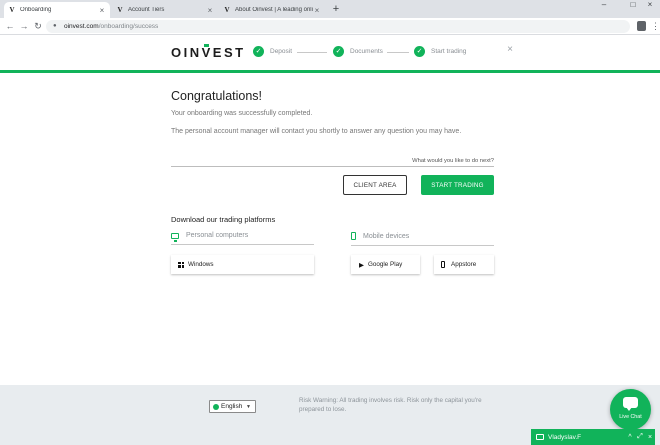  I want to click on close-icon: ×, so click(510, 50).